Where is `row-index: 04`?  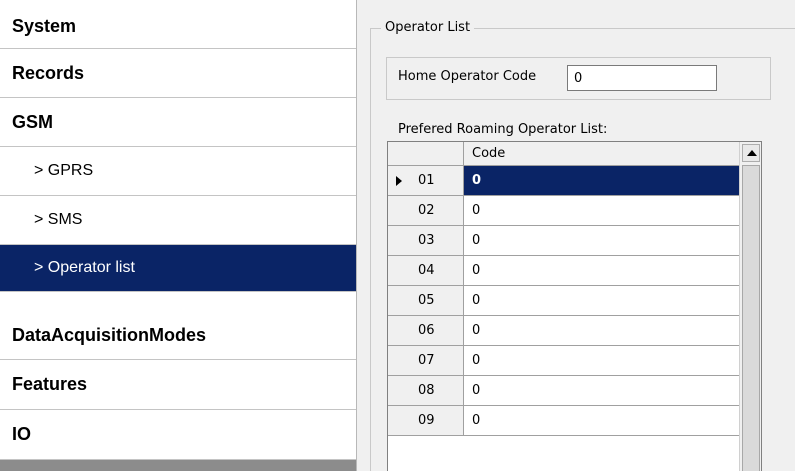
row-index: 04 is located at coordinates (426, 270).